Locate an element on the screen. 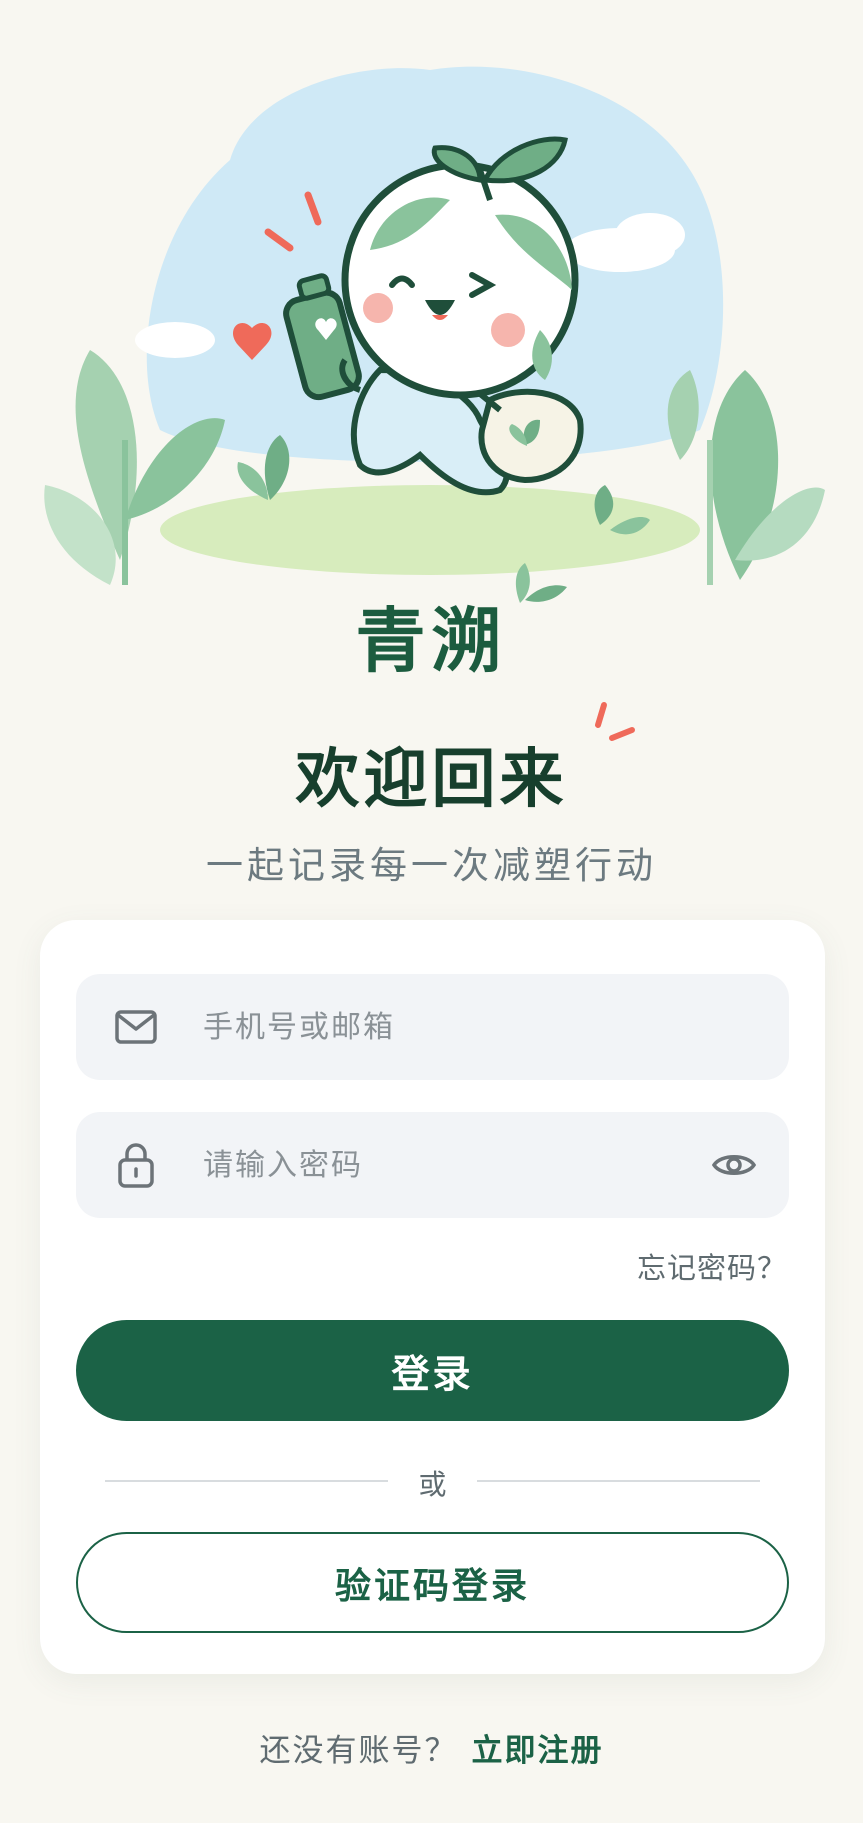  account-field is located at coordinates (432, 1027).